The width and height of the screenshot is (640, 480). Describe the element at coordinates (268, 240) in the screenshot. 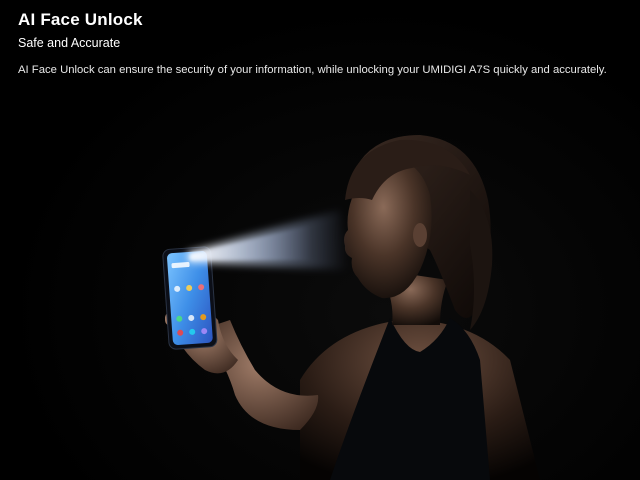

I see `face-scan-light-beam` at that location.